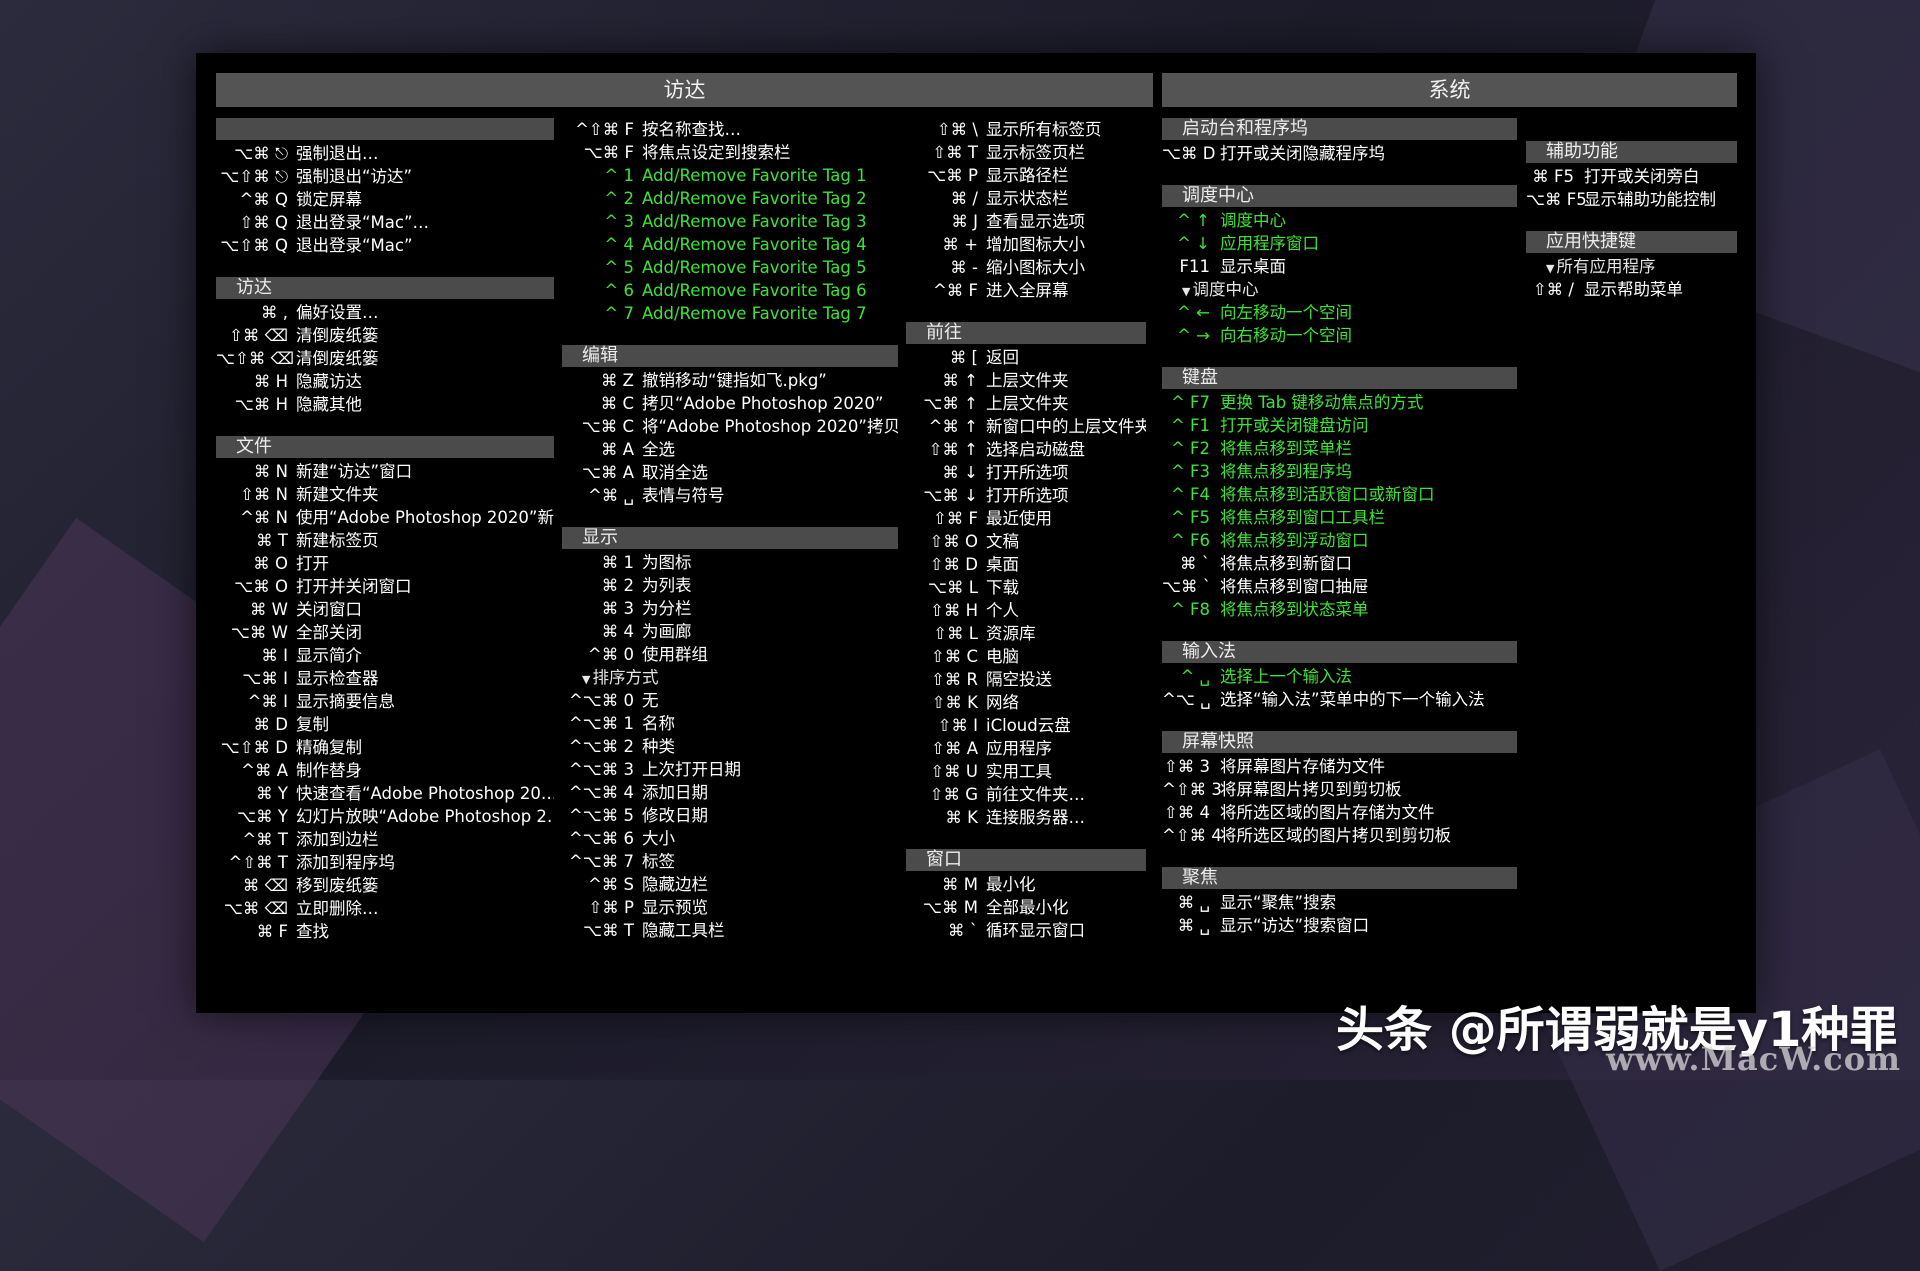 The height and width of the screenshot is (1271, 1920). Describe the element at coordinates (730, 677) in the screenshot. I see `submenu-label: ▼ 排序方式` at that location.